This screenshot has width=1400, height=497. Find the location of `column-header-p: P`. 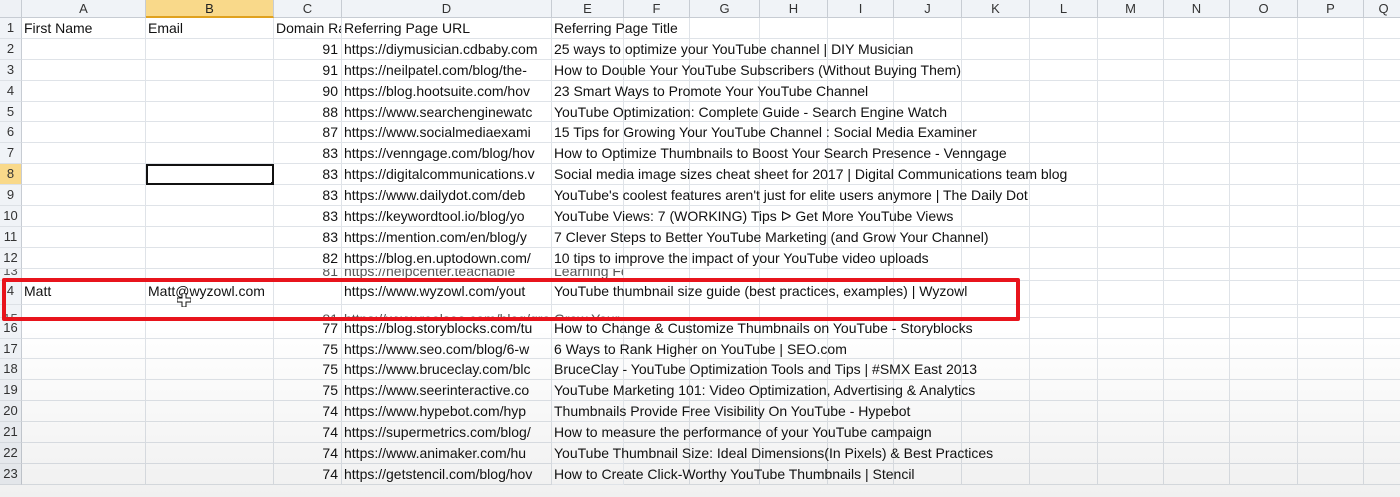

column-header-p: P is located at coordinates (1331, 9).